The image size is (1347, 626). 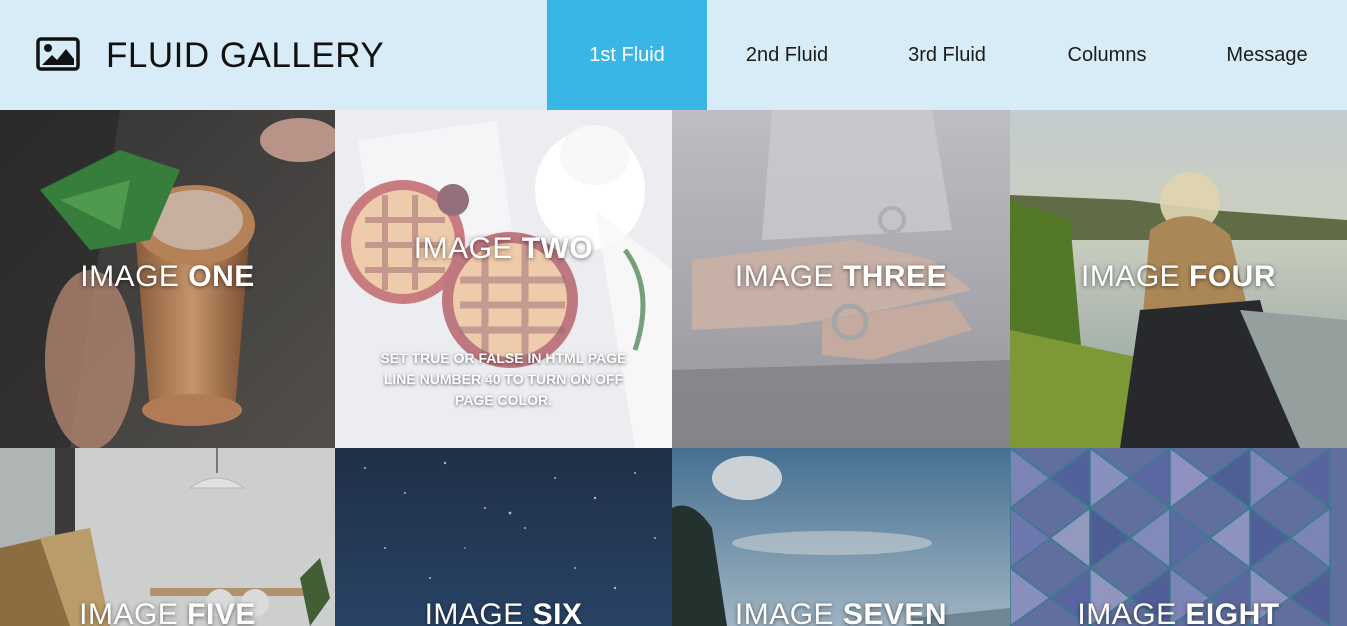 I want to click on nav-item-3rd-fluid: 3rd Fluid, so click(x=947, y=55).